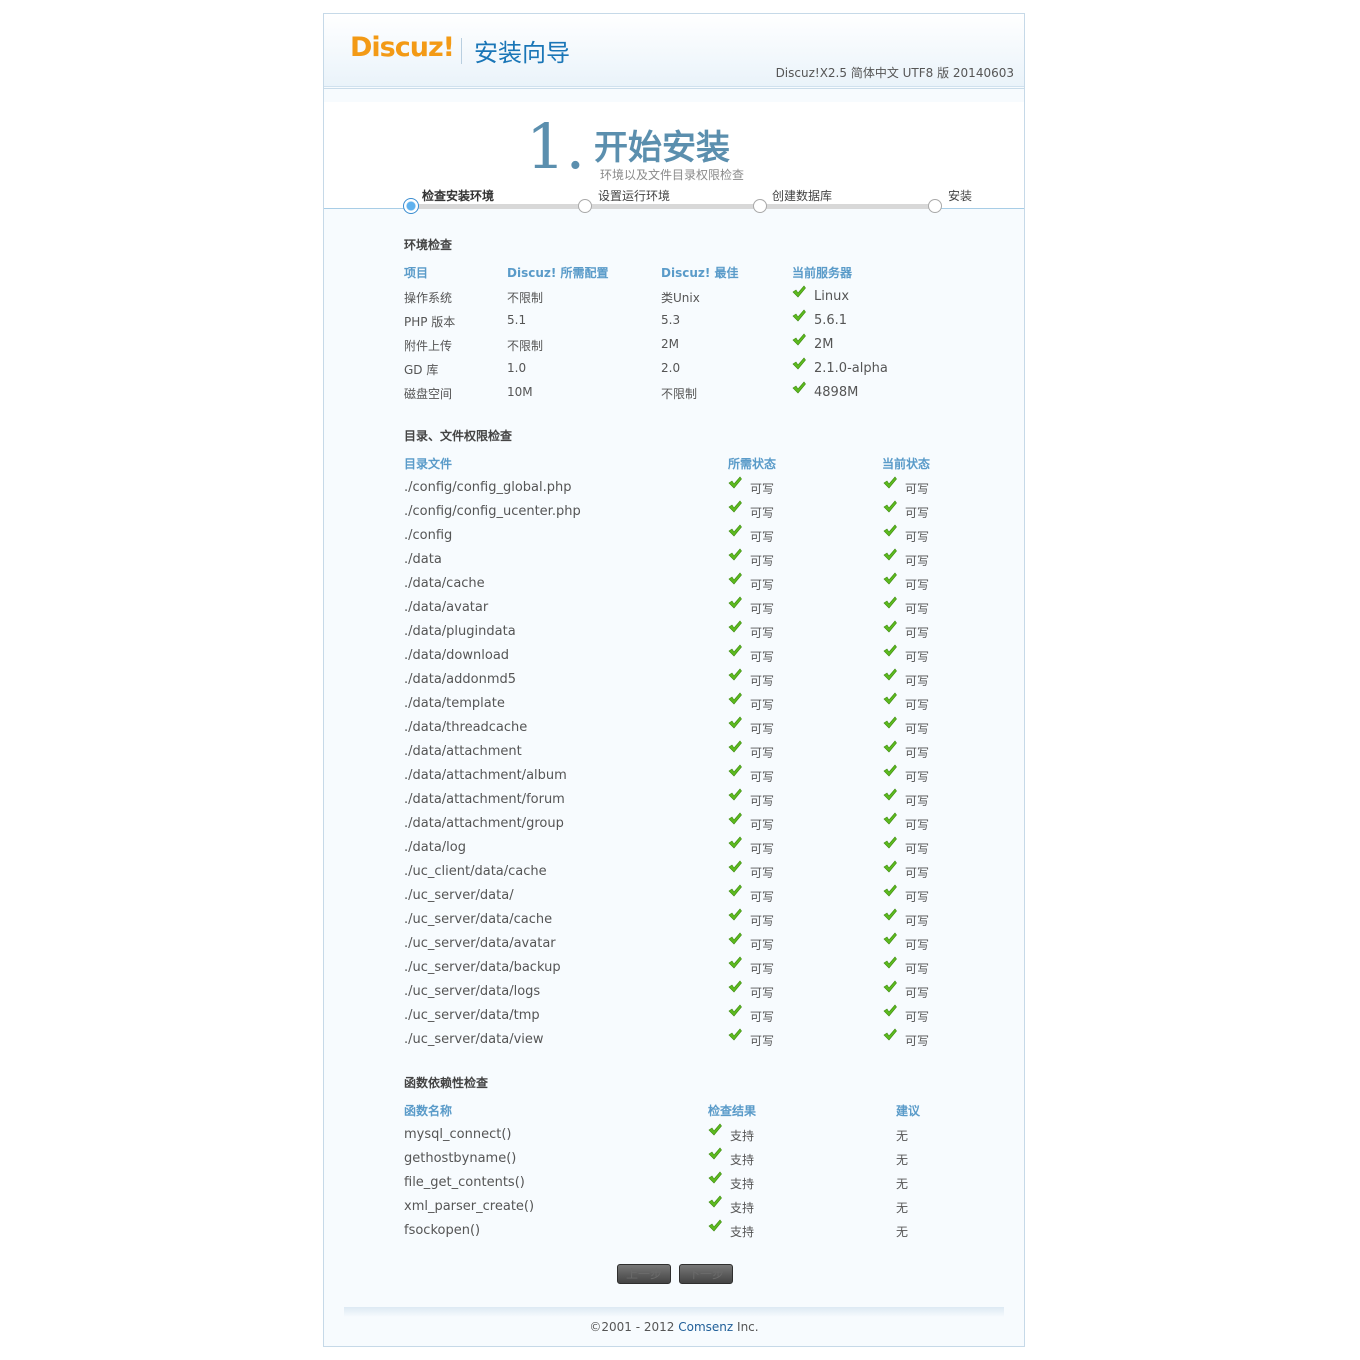  I want to click on dir-path-cell: ./uc_server/data/tmp, so click(472, 1015).